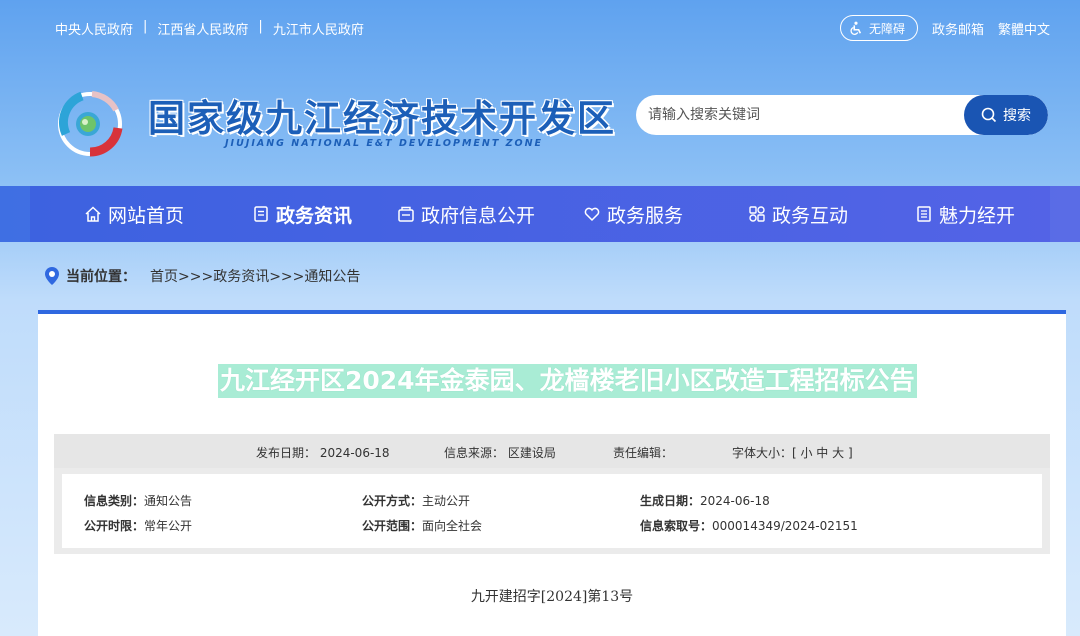  I want to click on info-gen-date-value: 2024-06-18, so click(735, 501).